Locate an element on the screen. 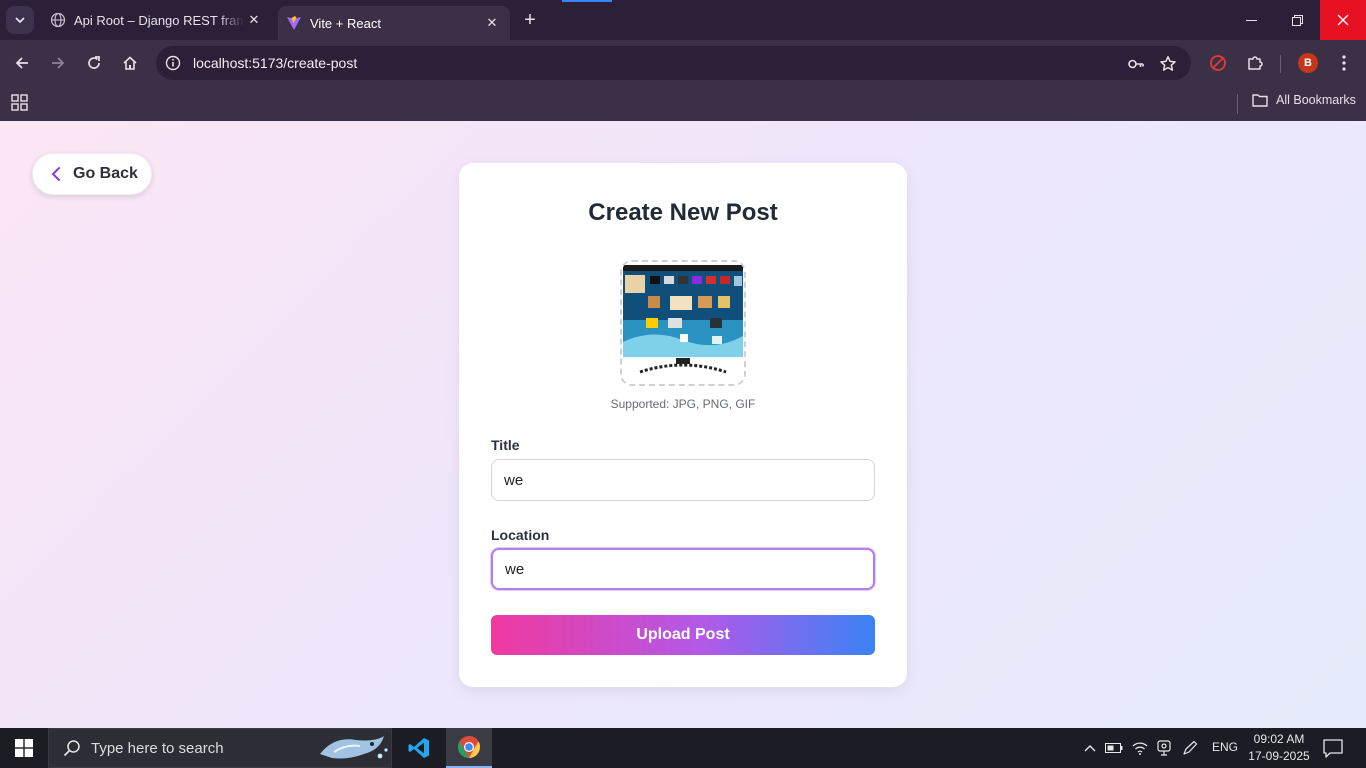 Image resolution: width=1366 pixels, height=768 pixels. back-button is located at coordinates (22, 63).